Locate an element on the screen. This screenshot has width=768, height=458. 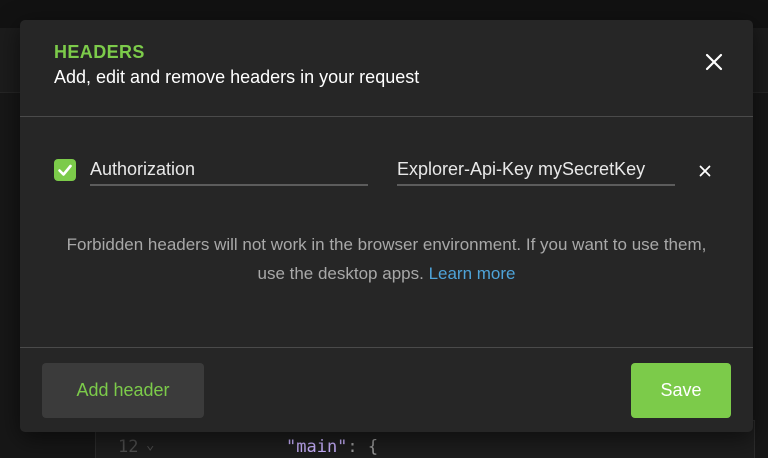
fold-chevron-icon: ⌄ is located at coordinates (150, 445).